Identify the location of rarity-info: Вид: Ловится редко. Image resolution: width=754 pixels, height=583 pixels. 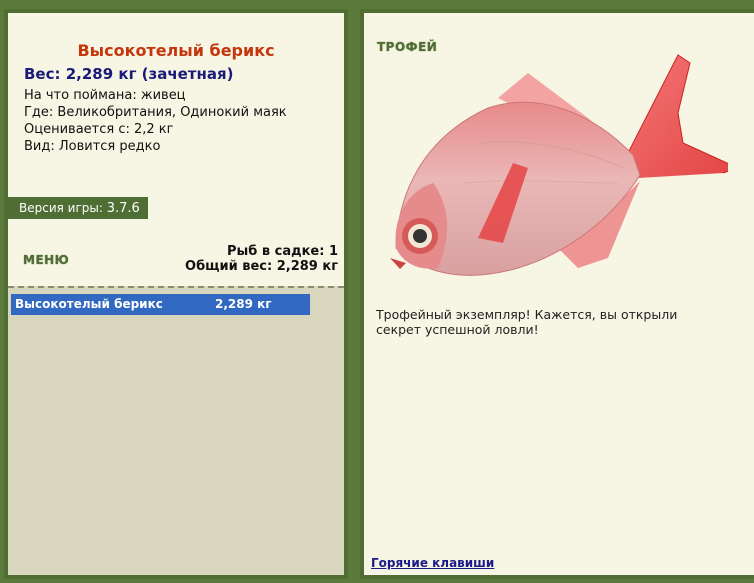
(92, 146).